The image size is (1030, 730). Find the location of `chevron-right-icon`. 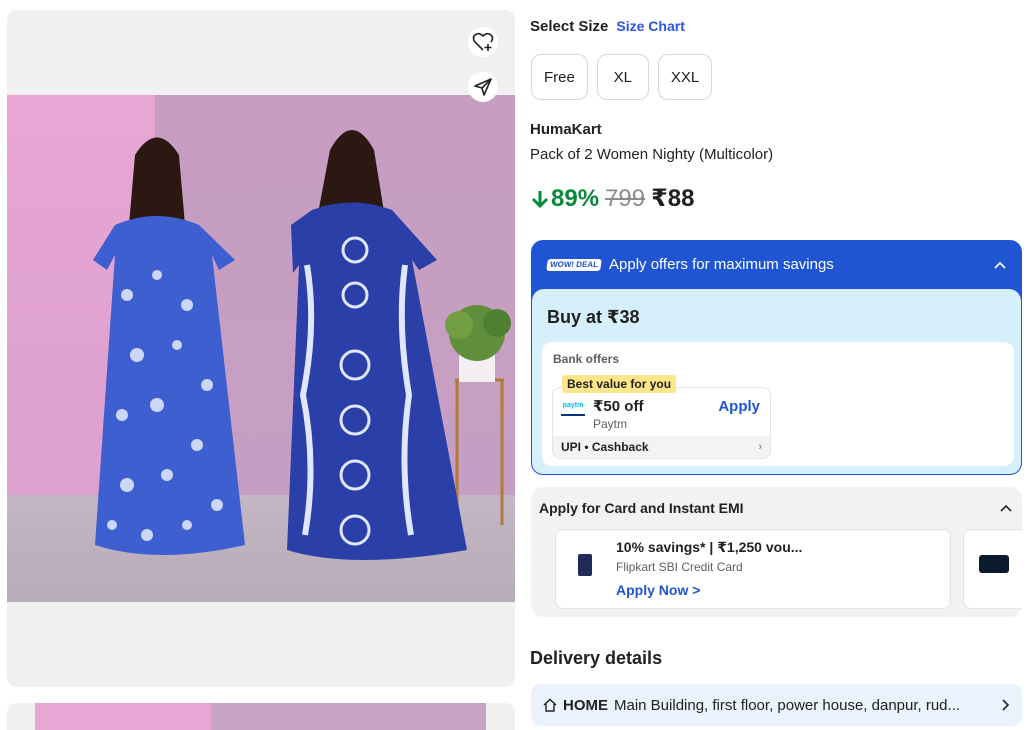

chevron-right-icon is located at coordinates (1006, 705).